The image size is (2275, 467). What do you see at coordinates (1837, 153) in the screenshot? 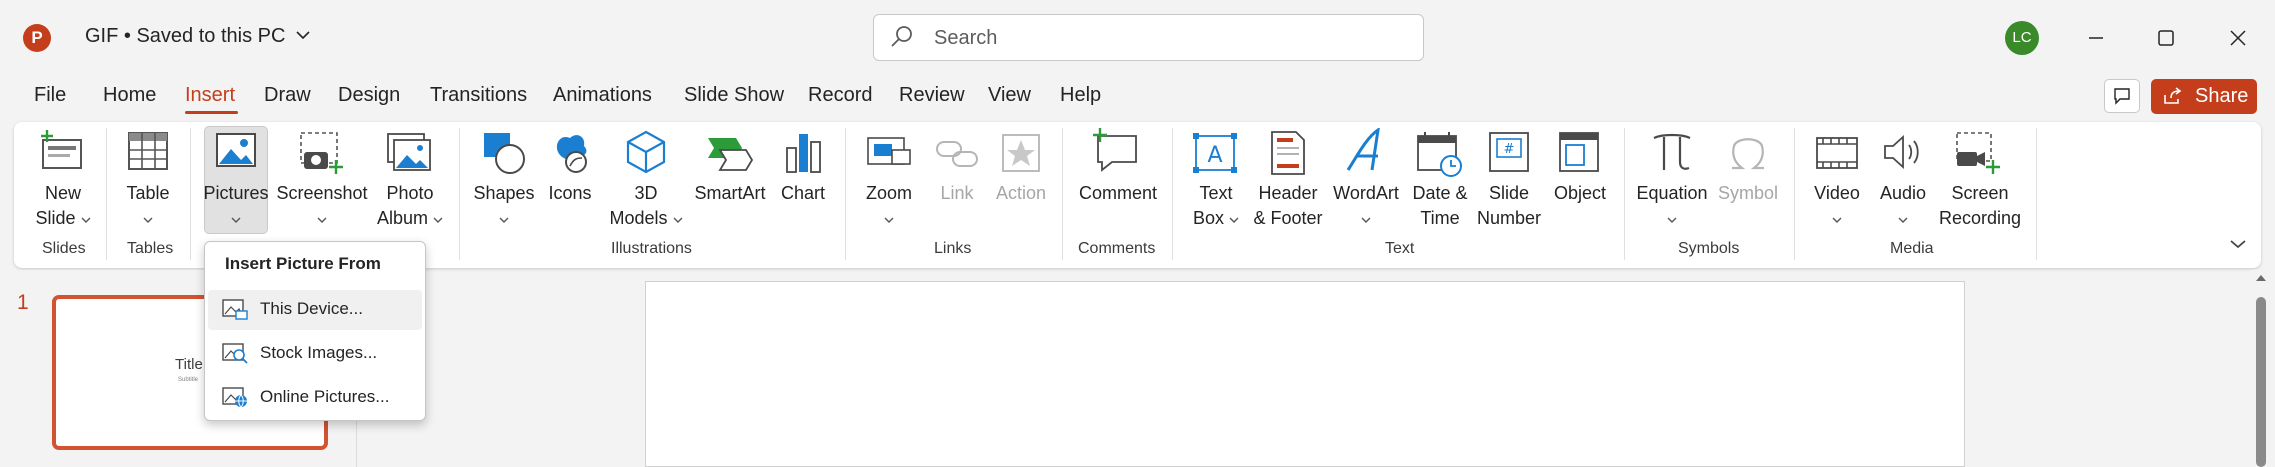
I see `video-icon` at bounding box center [1837, 153].